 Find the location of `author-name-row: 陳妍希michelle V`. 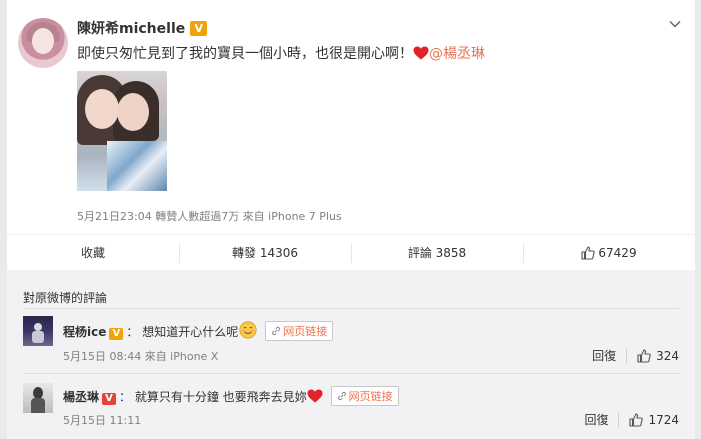

author-name-row: 陳妍希michelle V is located at coordinates (142, 28).